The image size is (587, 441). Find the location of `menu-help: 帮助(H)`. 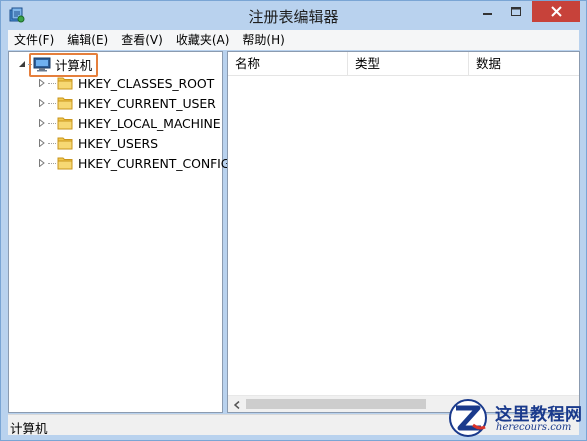

menu-help: 帮助(H) is located at coordinates (263, 40).